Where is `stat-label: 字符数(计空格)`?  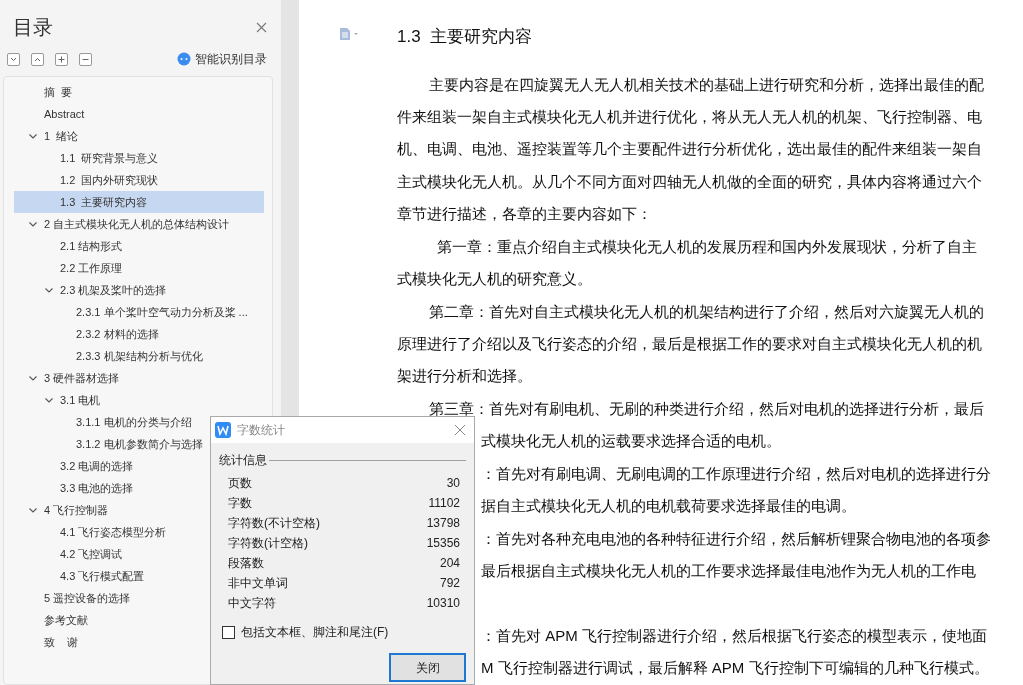
stat-label: 字符数(计空格) is located at coordinates (268, 543).